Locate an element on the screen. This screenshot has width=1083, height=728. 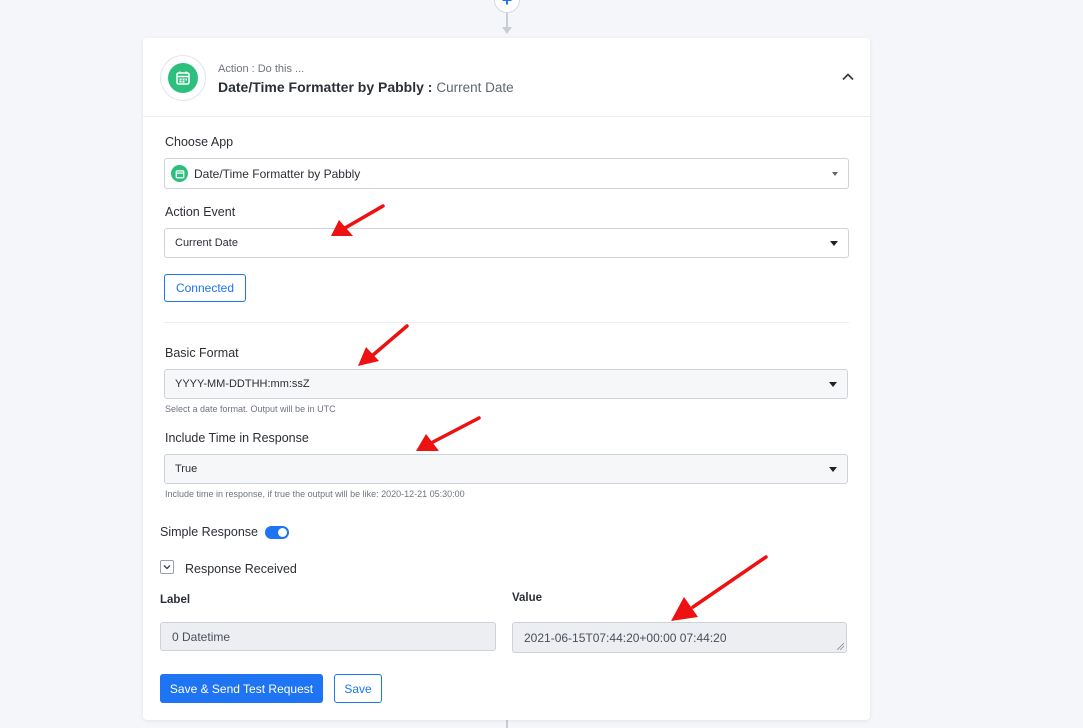
mini-app-logo is located at coordinates (179, 173).